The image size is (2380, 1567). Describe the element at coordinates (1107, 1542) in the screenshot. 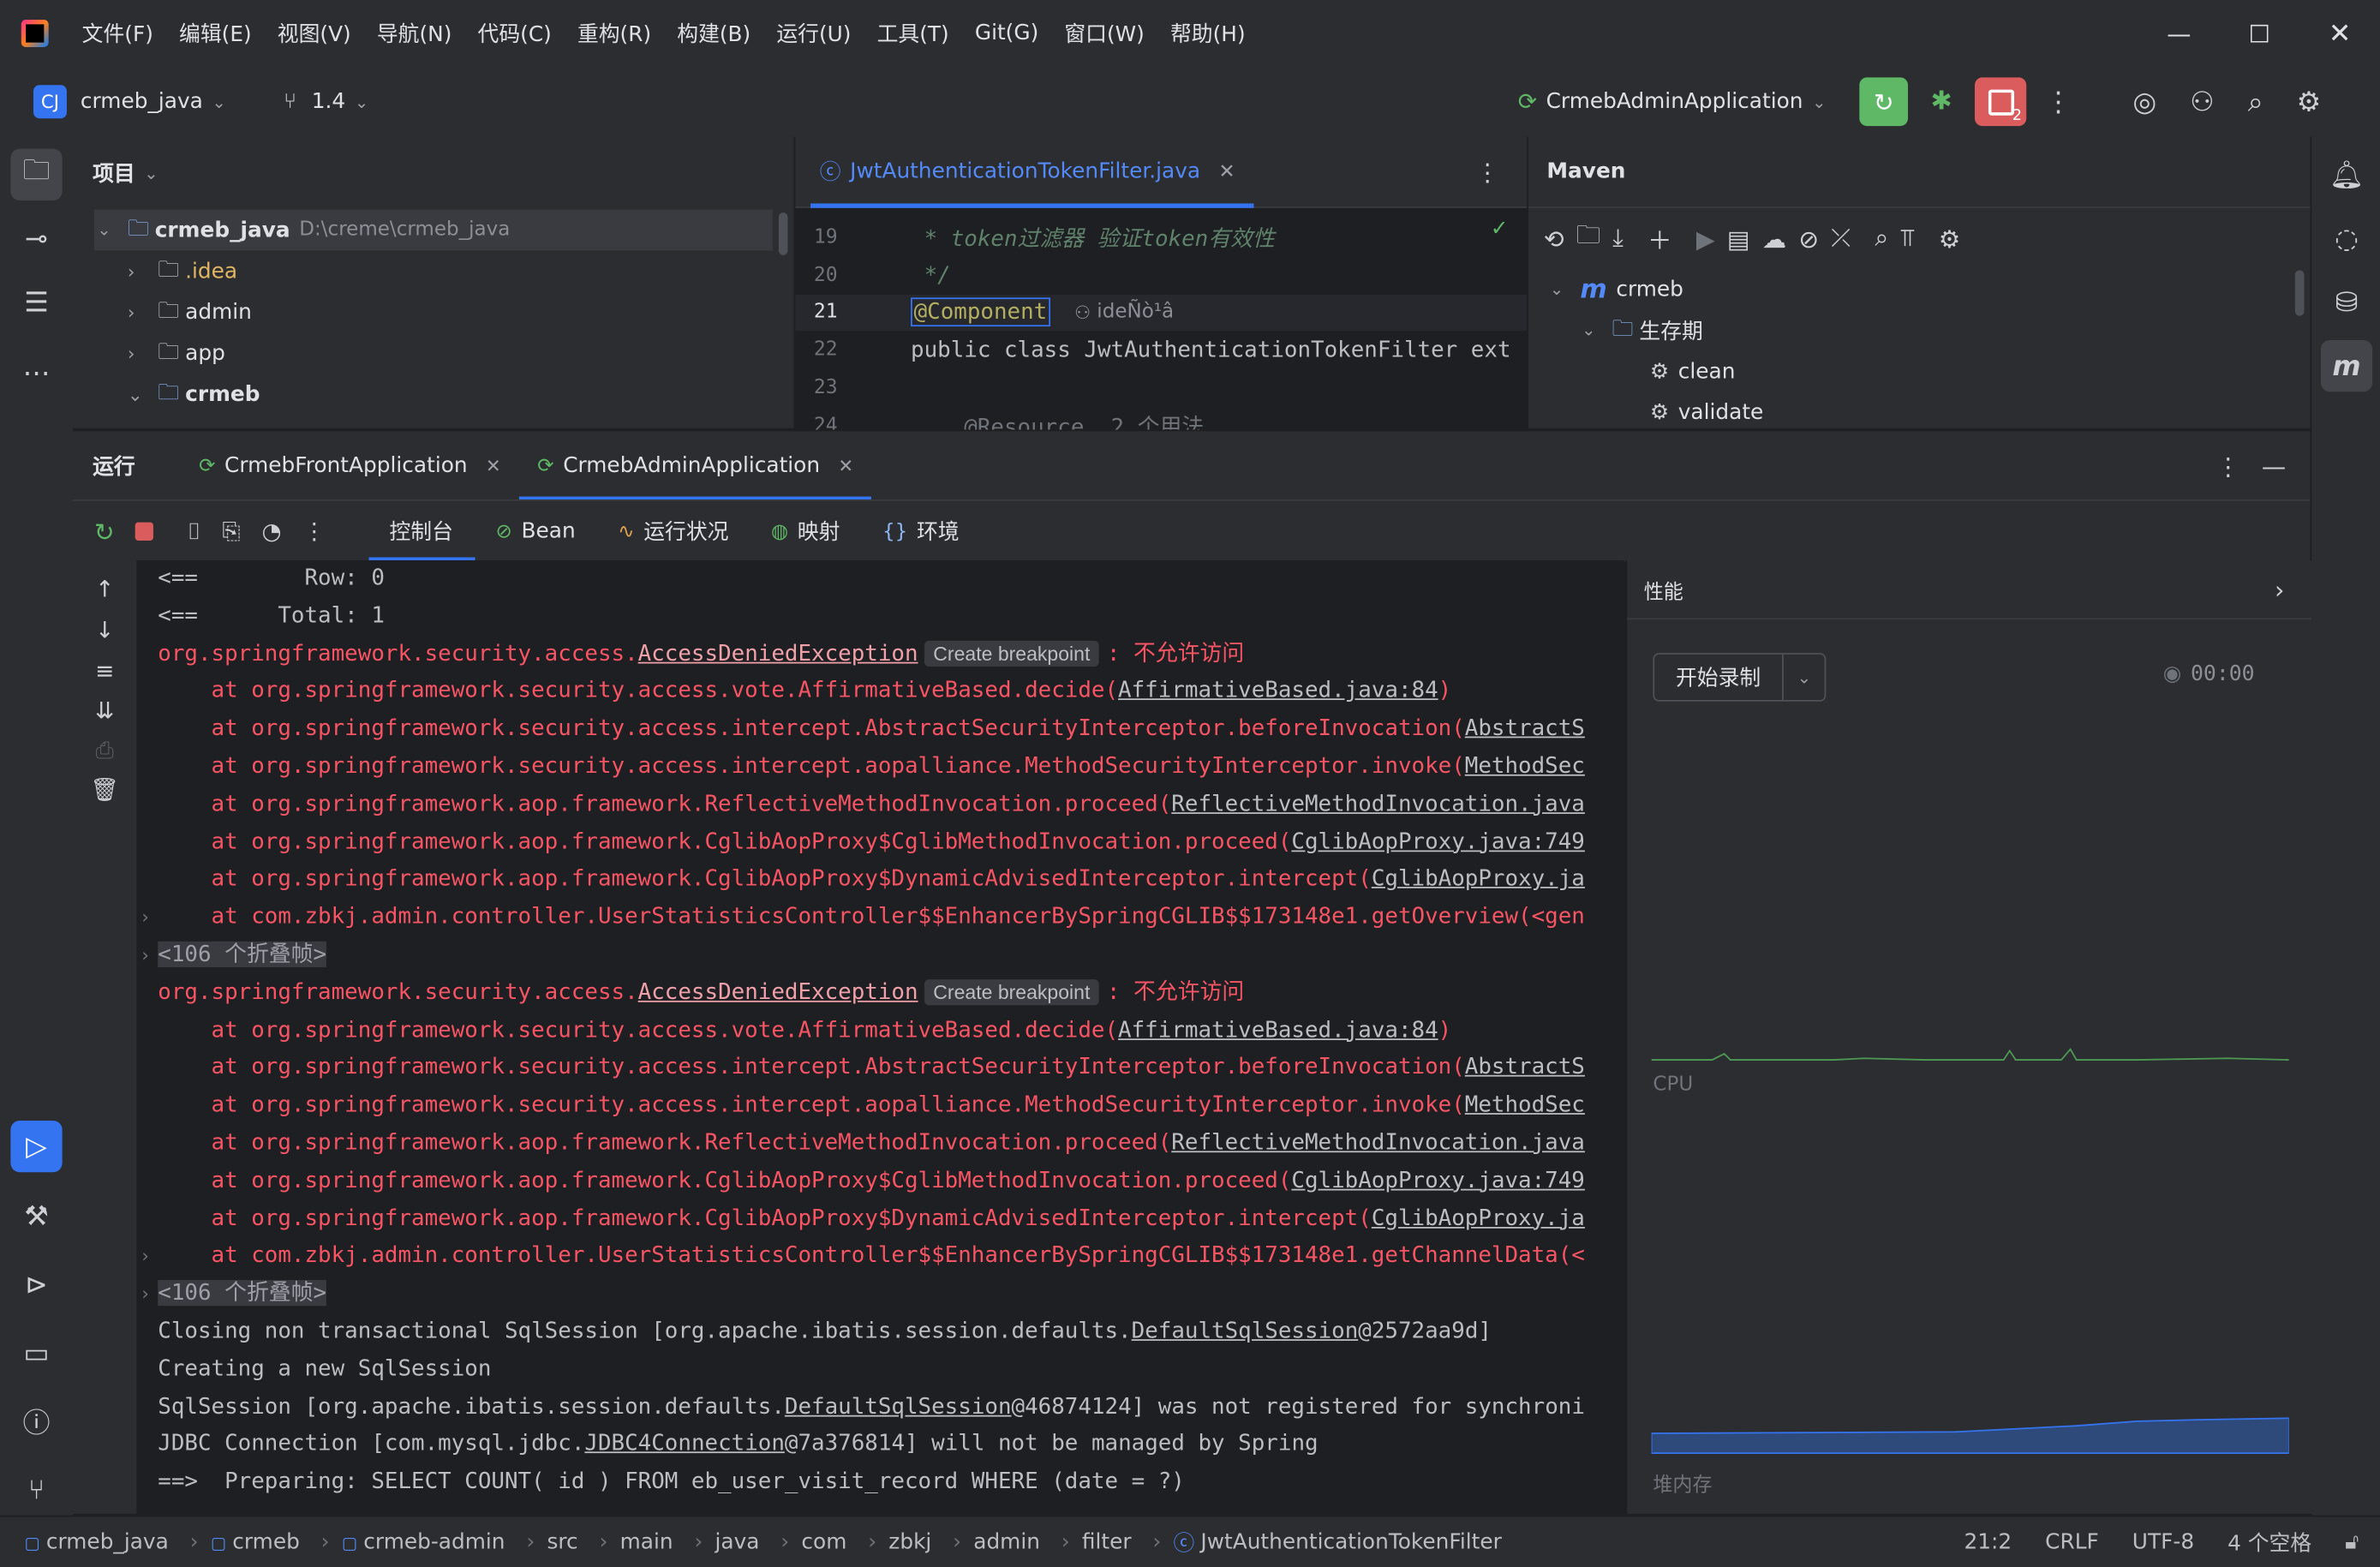

I see `breadcrumb-item: filter` at that location.